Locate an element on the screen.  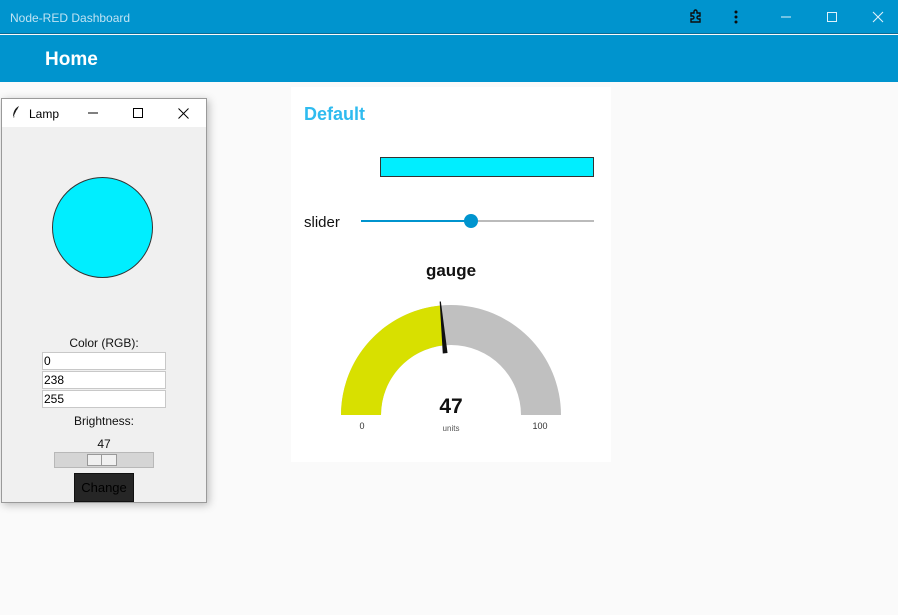
gauge-max-label: 100 is located at coordinates (539, 426).